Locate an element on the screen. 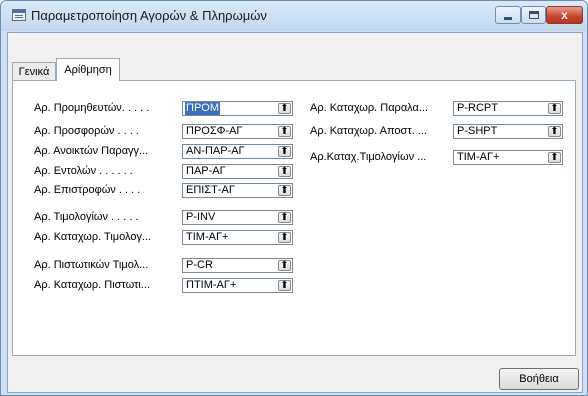 The image size is (588, 396). form-icon is located at coordinates (19, 15).